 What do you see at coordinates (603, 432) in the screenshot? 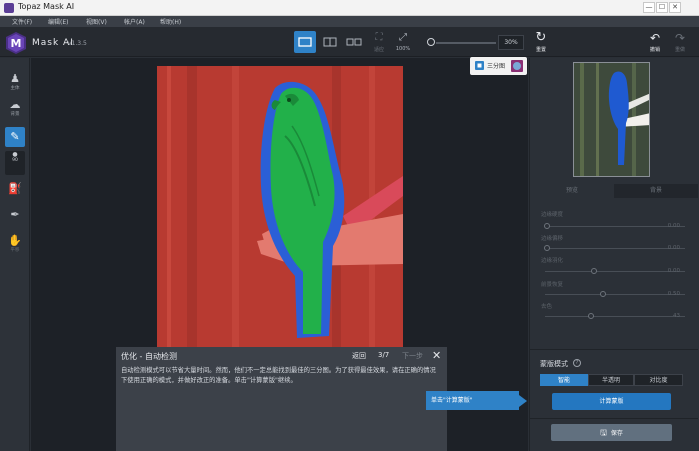
I see `floppy-disk-icon: 🖫` at bounding box center [603, 432].